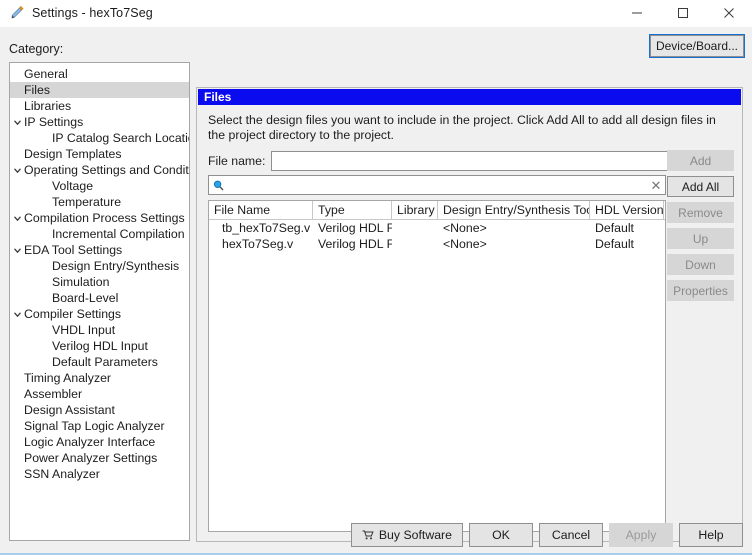  Describe the element at coordinates (261, 210) in the screenshot. I see `table-column-header: File Name` at that location.